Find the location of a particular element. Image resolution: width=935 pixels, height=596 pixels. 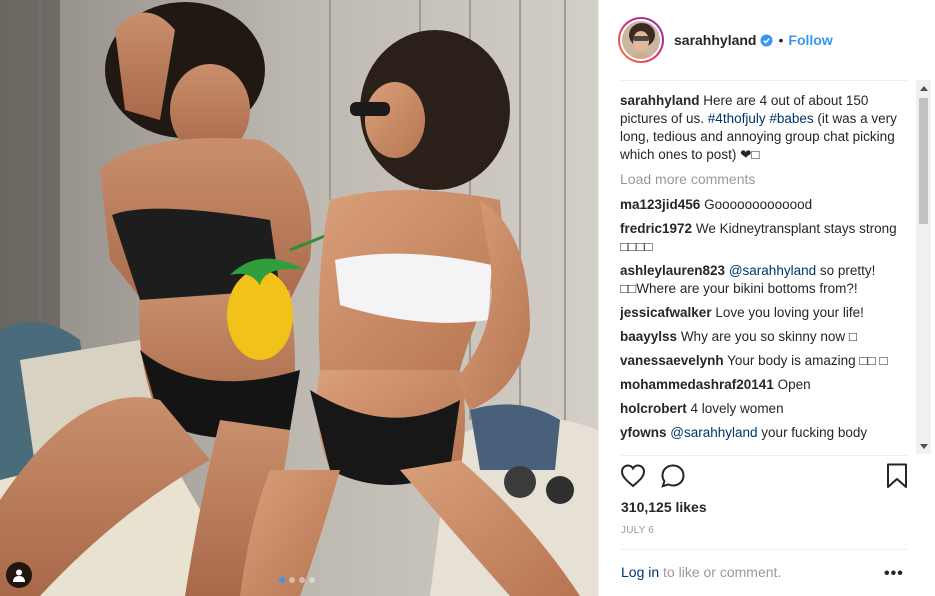

comment-username: jessicafwalker is located at coordinates (666, 312).